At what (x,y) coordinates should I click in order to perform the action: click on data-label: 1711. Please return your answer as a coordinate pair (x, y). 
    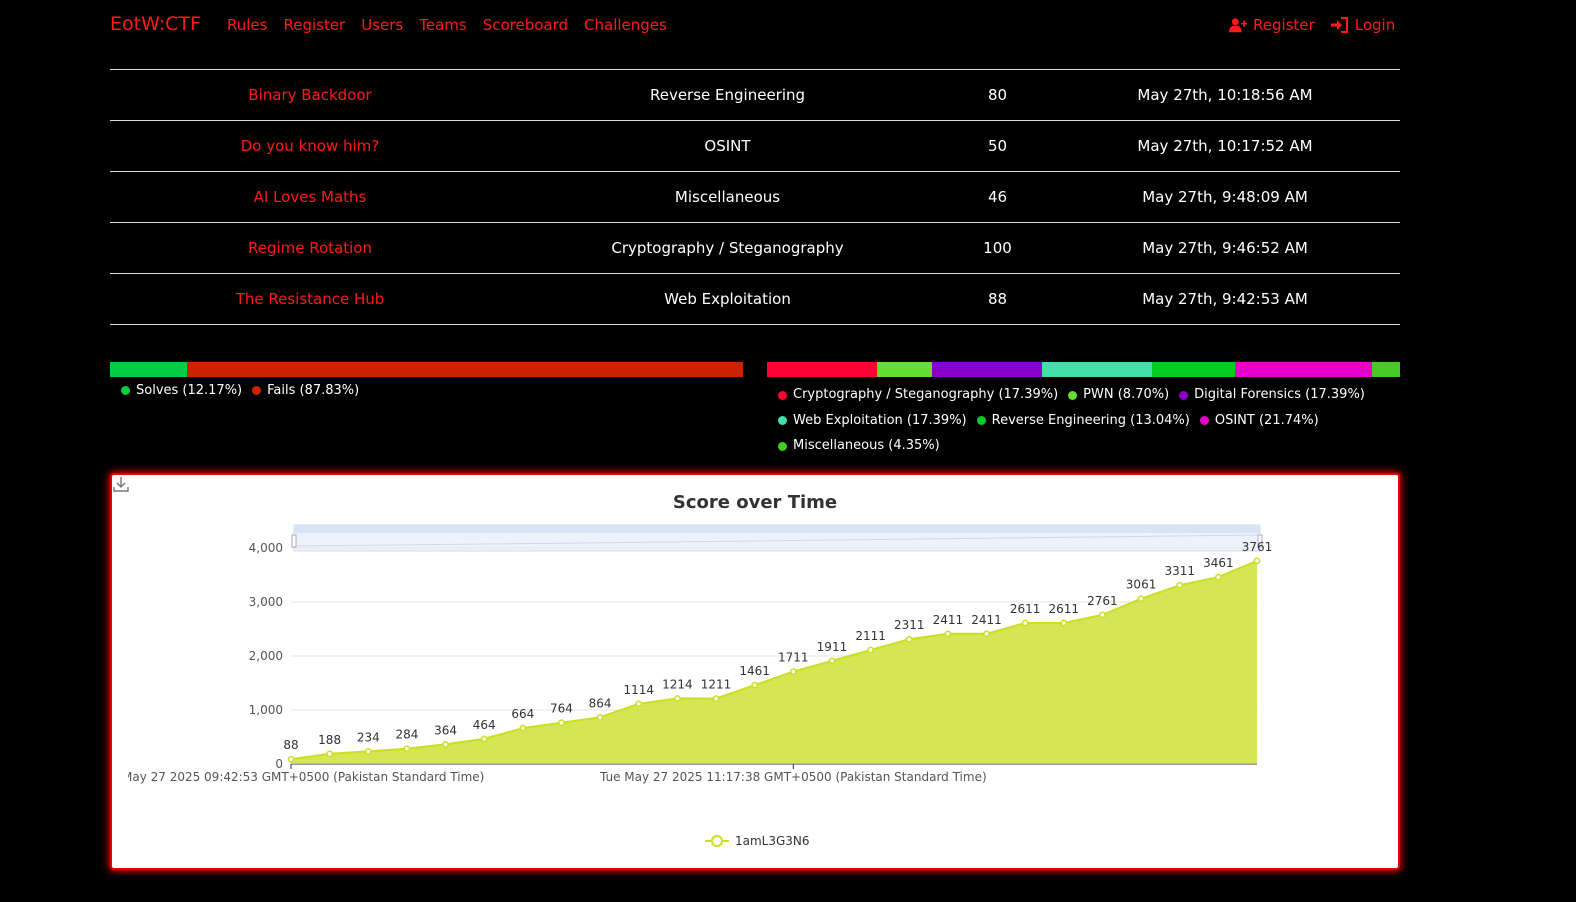
    Looking at the image, I should click on (793, 658).